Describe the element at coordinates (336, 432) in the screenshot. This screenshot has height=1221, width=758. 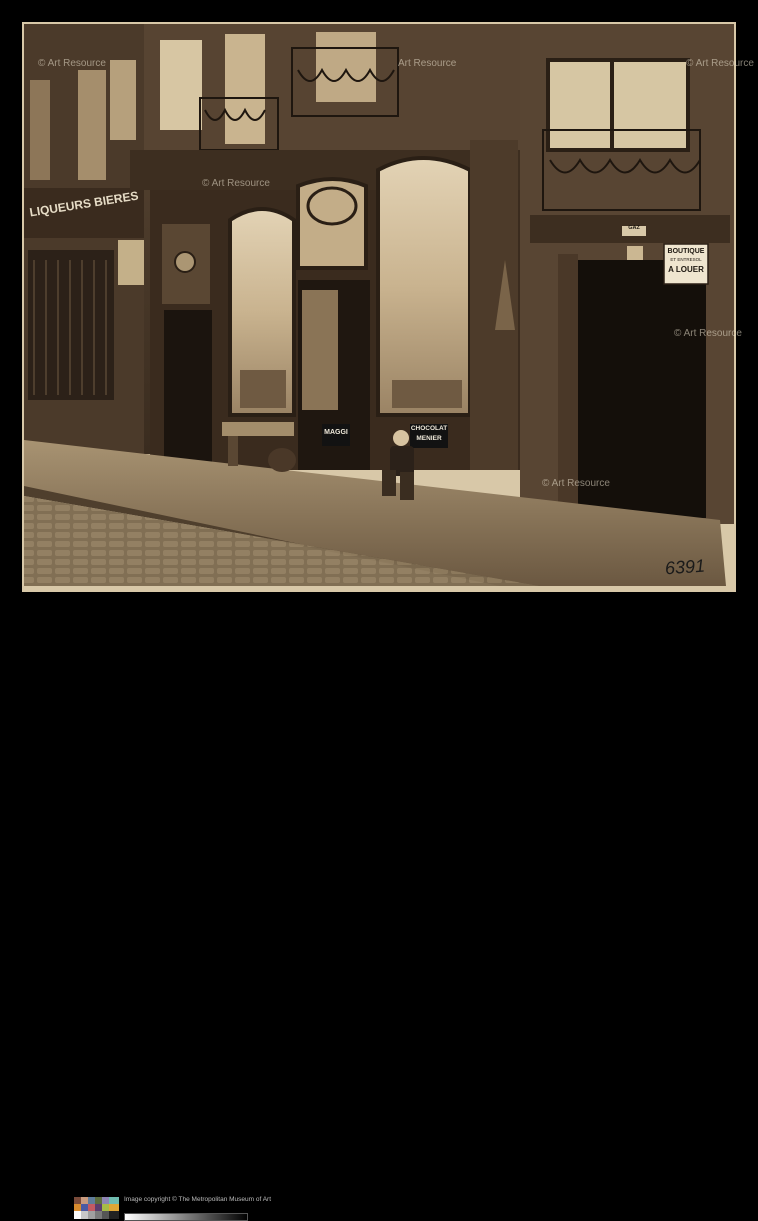
I see `maggi-sign: MAGGI` at that location.